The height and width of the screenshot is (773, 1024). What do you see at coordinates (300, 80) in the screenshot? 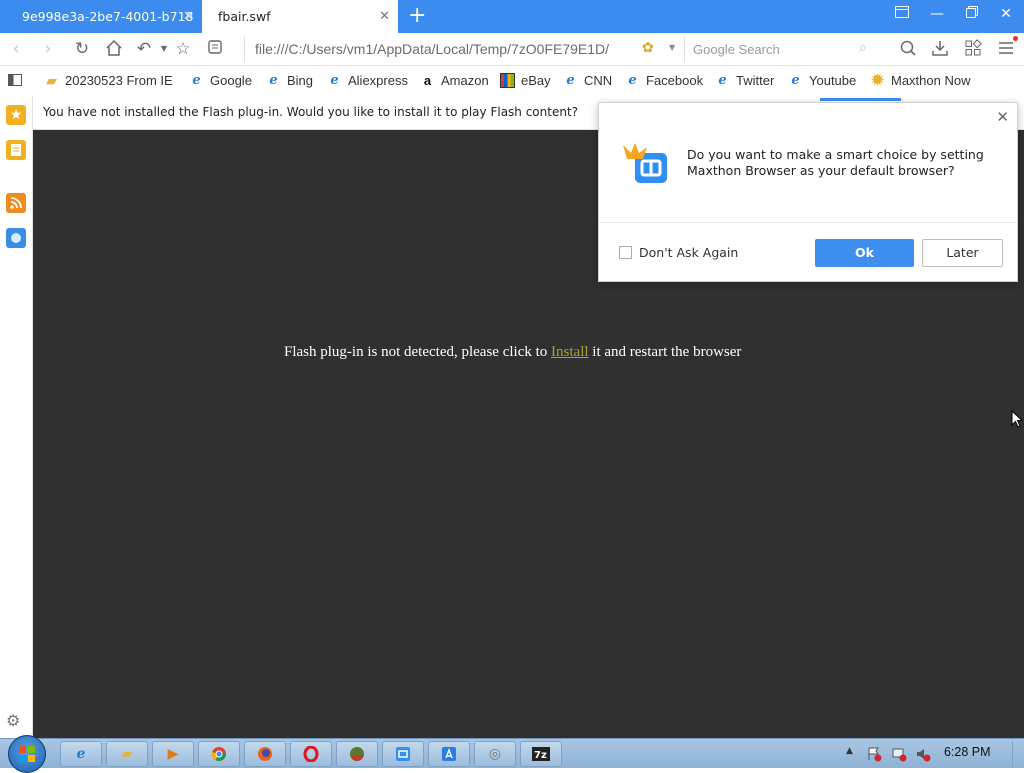
I see `bookmark-label: Bing` at bounding box center [300, 80].